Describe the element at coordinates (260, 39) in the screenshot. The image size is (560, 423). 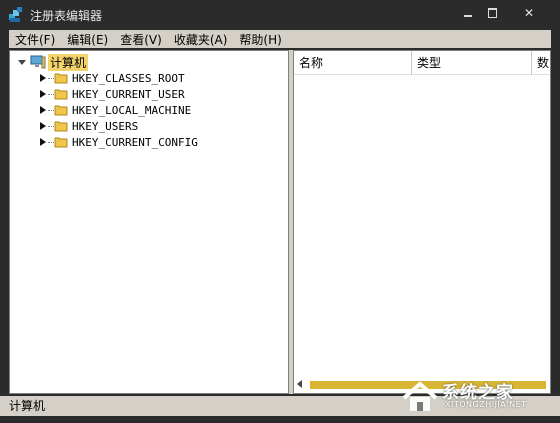
I see `menu-help: 帮助(H)` at that location.